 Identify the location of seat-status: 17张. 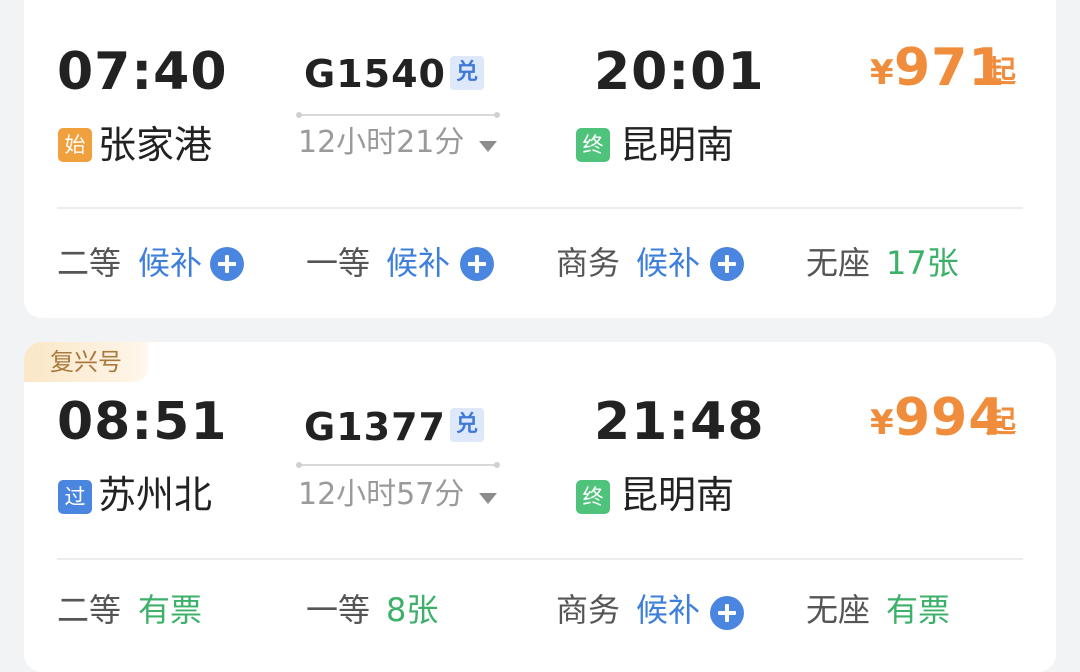
(922, 263).